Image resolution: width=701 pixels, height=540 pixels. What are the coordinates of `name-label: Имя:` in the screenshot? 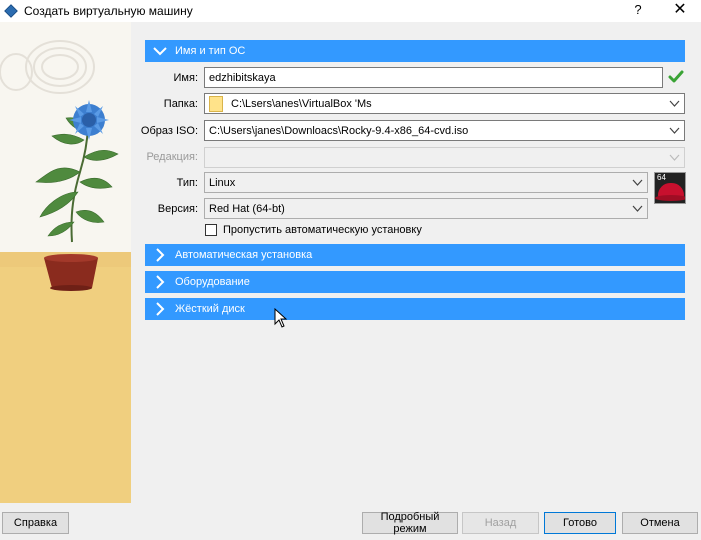 It's located at (185, 78).